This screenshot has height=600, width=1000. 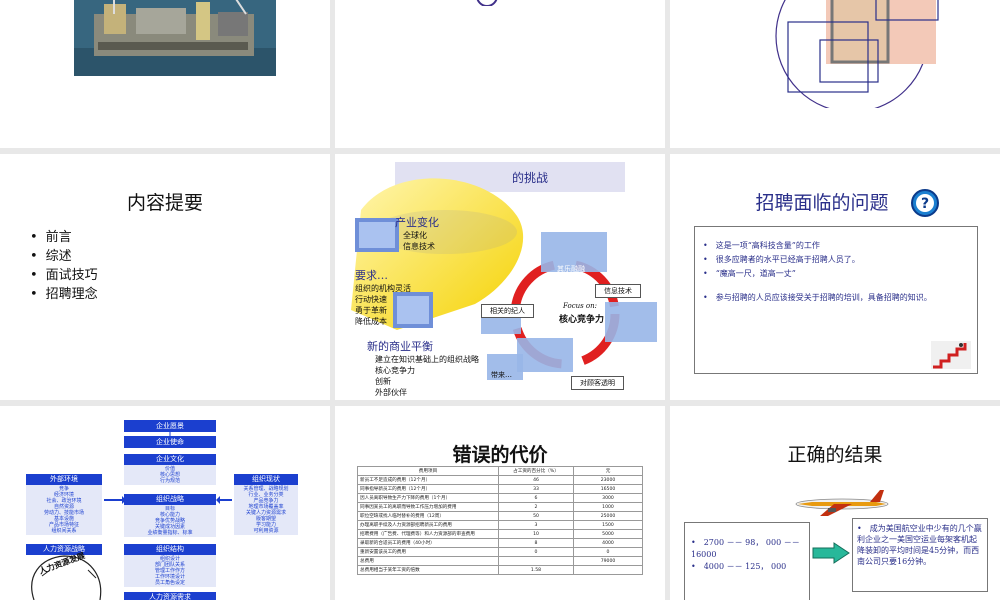 What do you see at coordinates (582, 320) in the screenshot?
I see `focus-text: 核心竞争力` at bounding box center [582, 320].